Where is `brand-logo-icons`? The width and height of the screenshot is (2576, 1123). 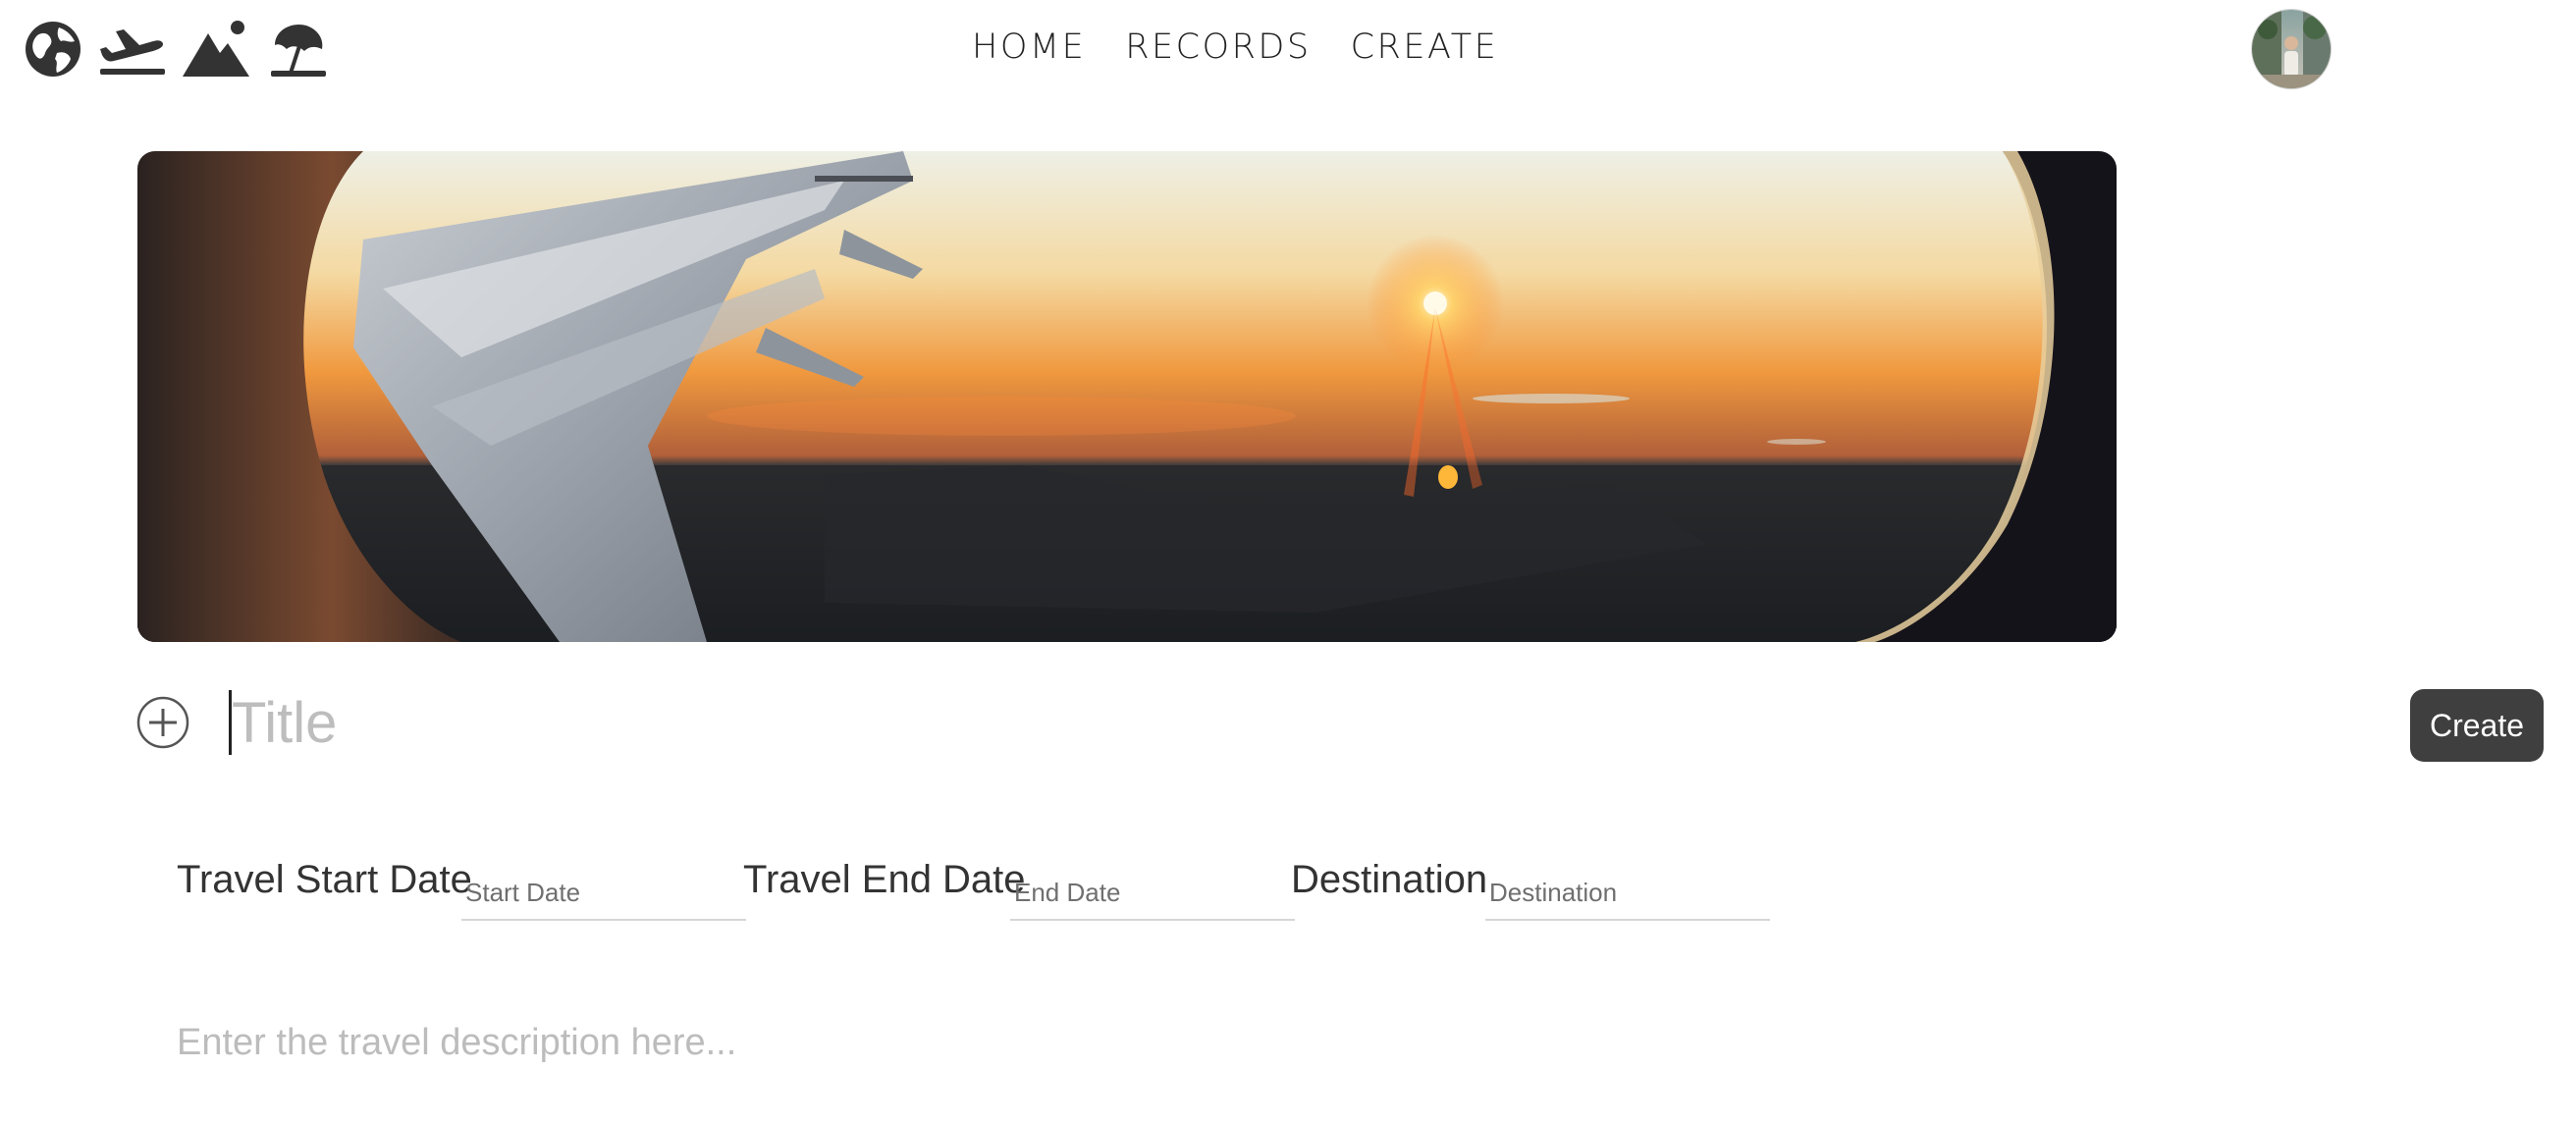 brand-logo-icons is located at coordinates (177, 49).